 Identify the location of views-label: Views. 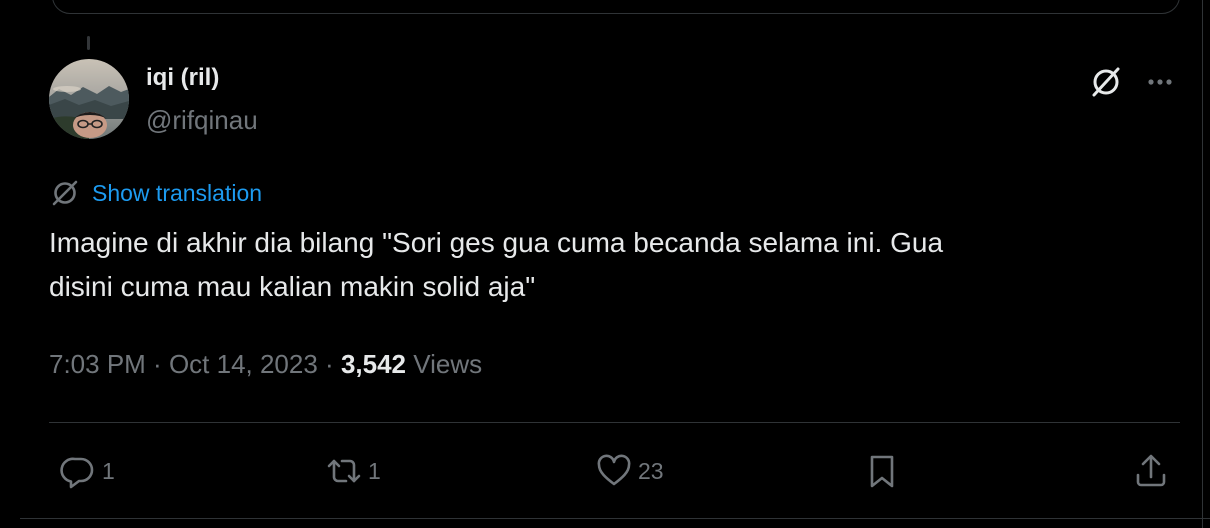
(448, 364).